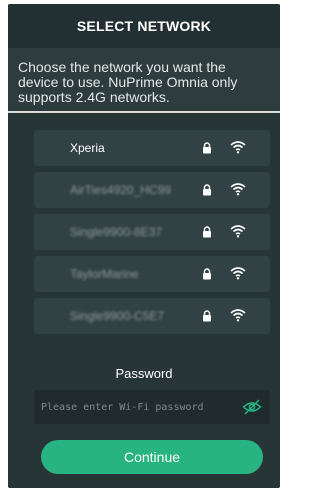 The height and width of the screenshot is (492, 320). Describe the element at coordinates (116, 232) in the screenshot. I see `network-name: Single9900-8E37` at that location.